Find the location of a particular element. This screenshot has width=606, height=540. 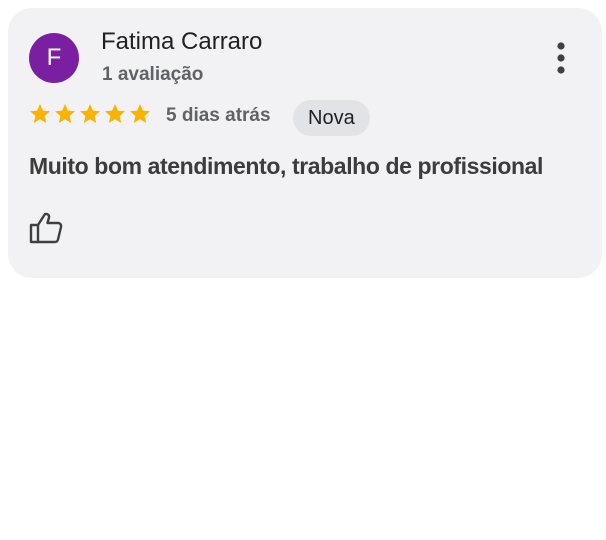

thumb-up-icon is located at coordinates (46, 228).